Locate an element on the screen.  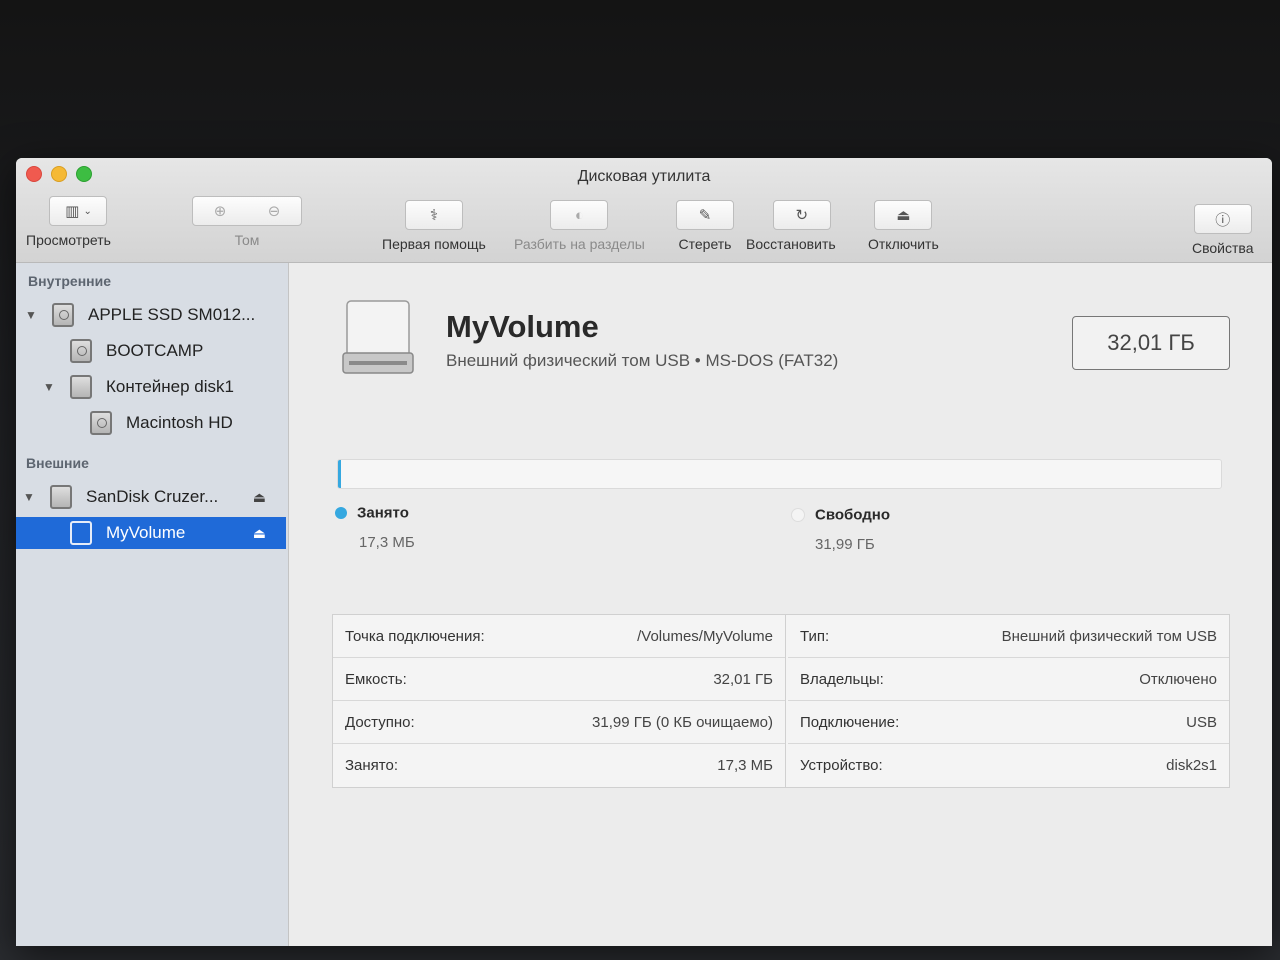
info-row-type: Тип: Внешний физический том USB is located at coordinates (1008, 636).